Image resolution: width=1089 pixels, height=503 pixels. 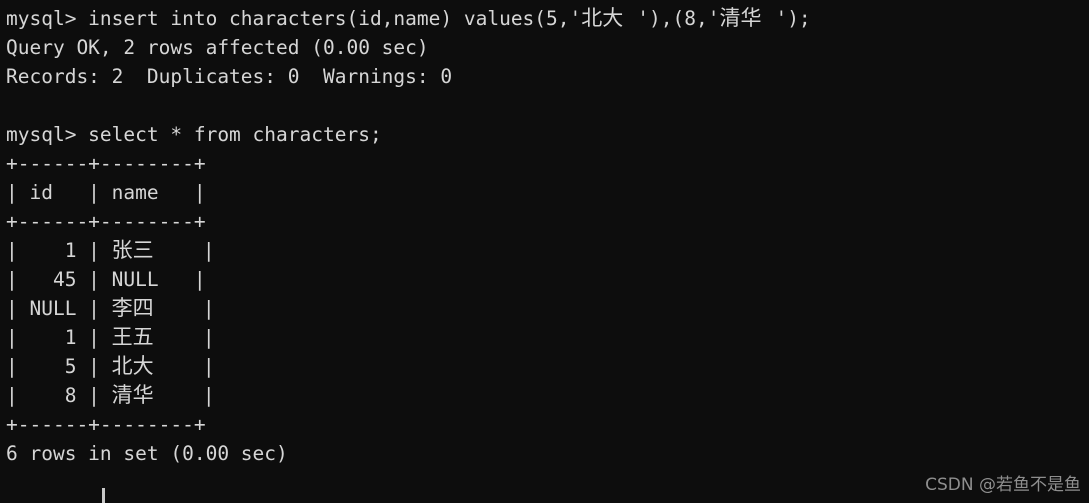 I want to click on table-row: | 45 | NULL |, so click(x=547, y=279).